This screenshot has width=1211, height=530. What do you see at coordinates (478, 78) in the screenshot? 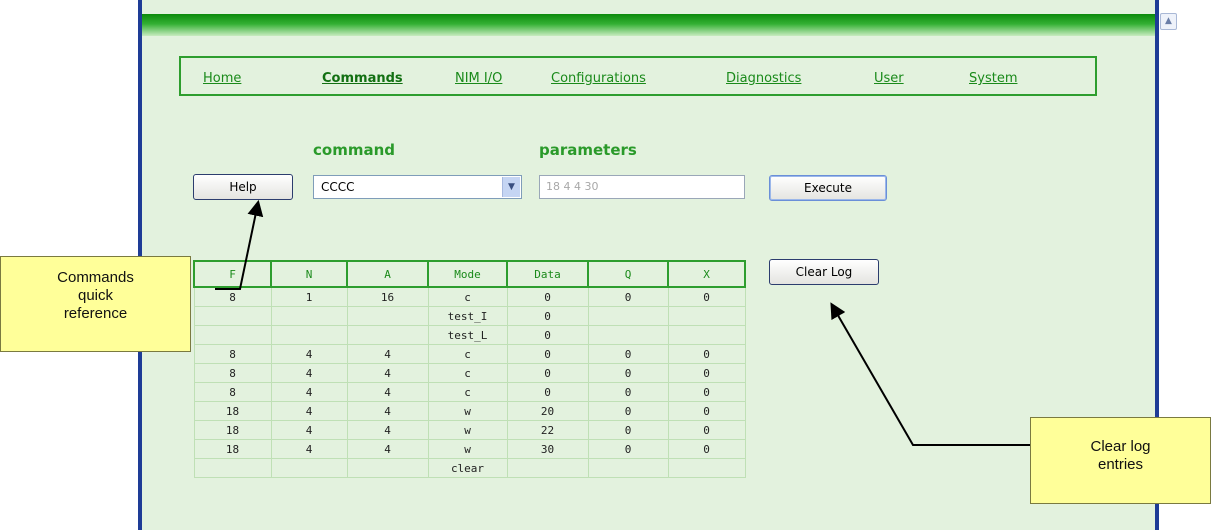
I see `nav-item-nim-io: NIM I/O` at bounding box center [478, 78].